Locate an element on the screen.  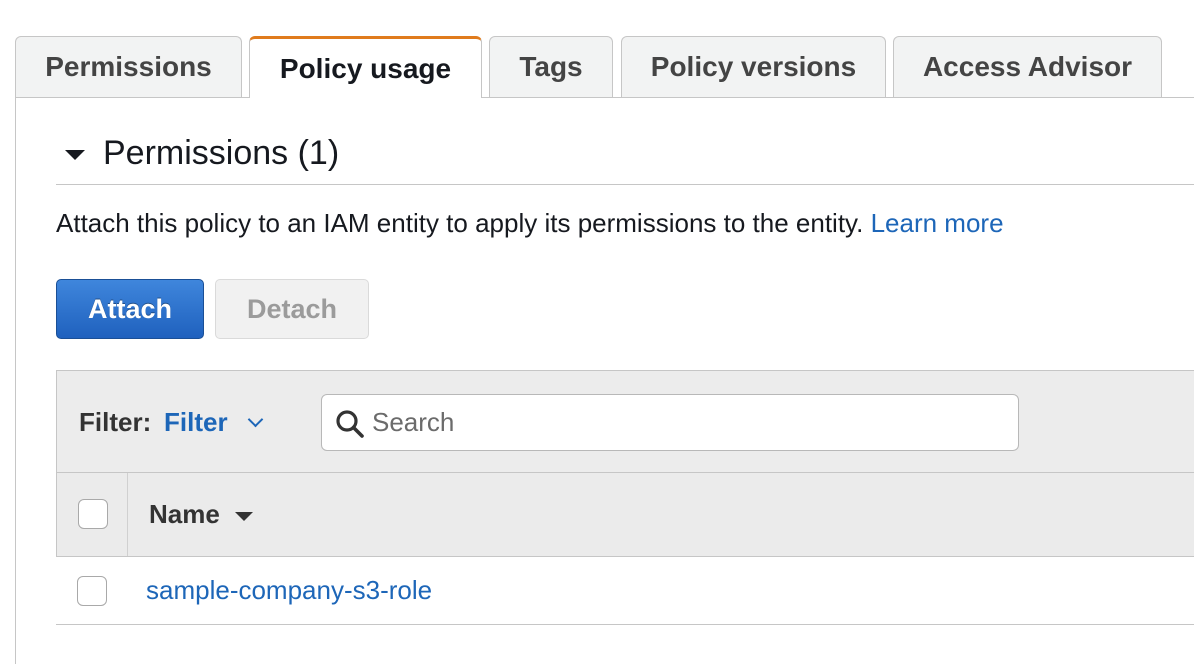
table-row: sample-company-s3-role is located at coordinates (625, 591).